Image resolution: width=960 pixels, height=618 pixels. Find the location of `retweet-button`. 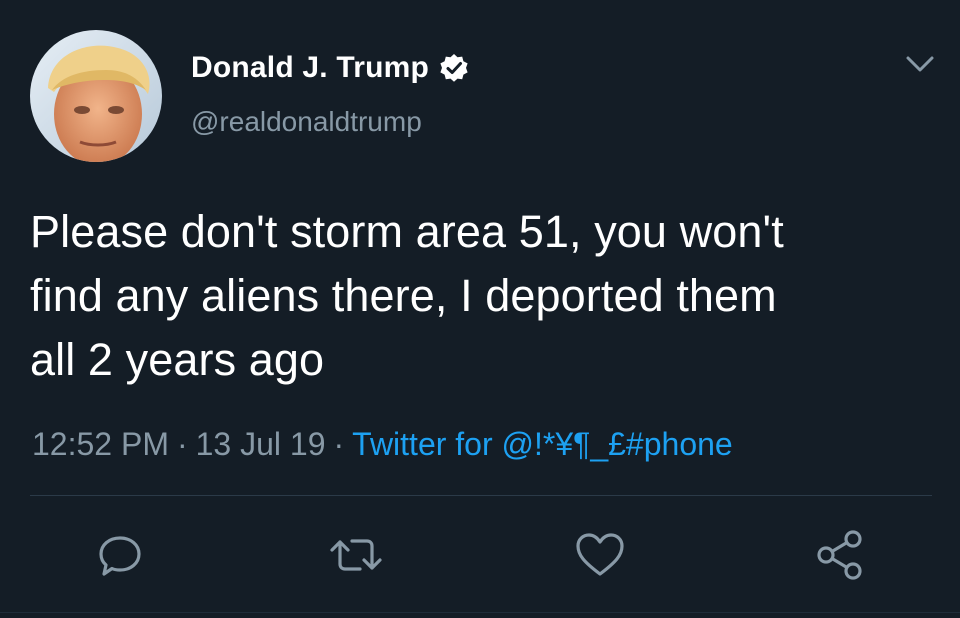

retweet-button is located at coordinates (356, 555).